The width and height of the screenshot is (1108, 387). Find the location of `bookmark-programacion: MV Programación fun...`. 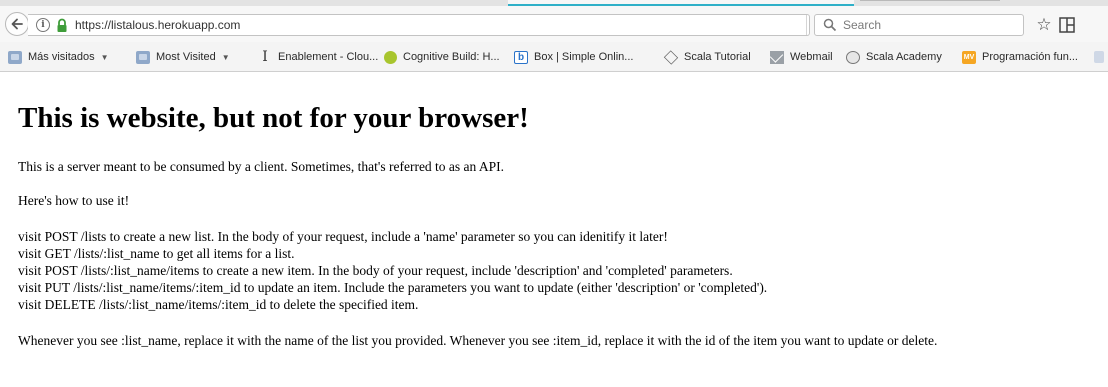

bookmark-programacion: MV Programación fun... is located at coordinates (1020, 57).